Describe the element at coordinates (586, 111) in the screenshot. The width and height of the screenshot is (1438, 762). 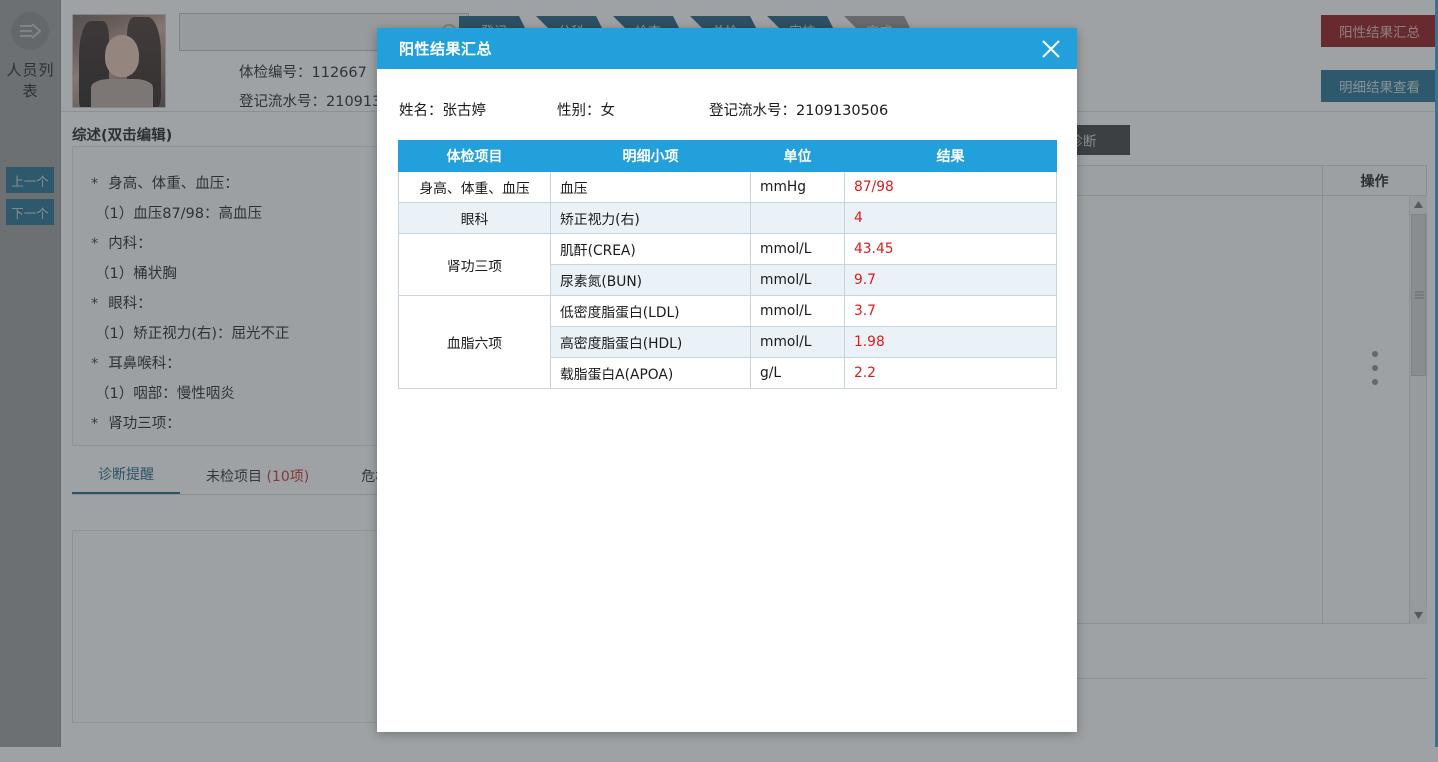
I see `patient-gender: 性别：女` at that location.